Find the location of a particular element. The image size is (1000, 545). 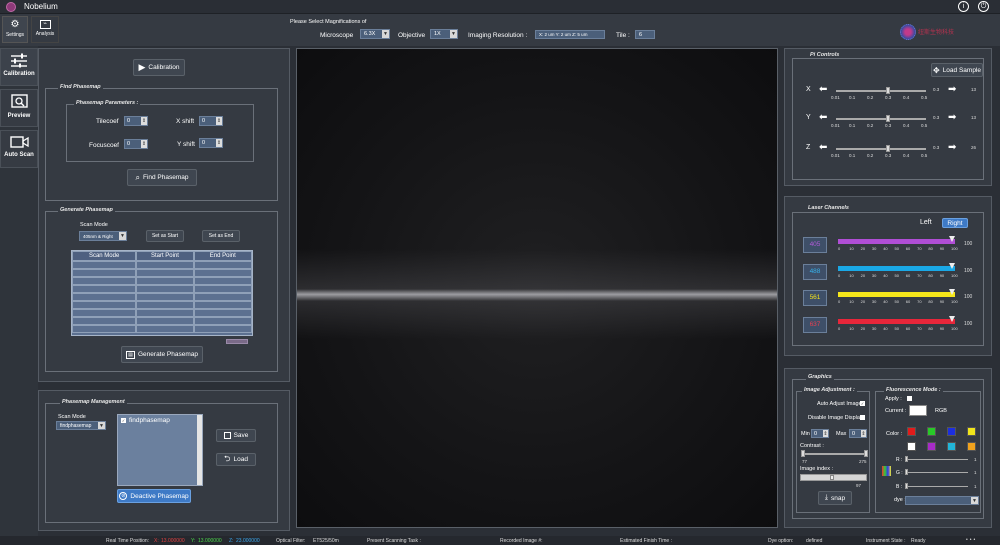

contrast-thumb-low is located at coordinates (803, 453).